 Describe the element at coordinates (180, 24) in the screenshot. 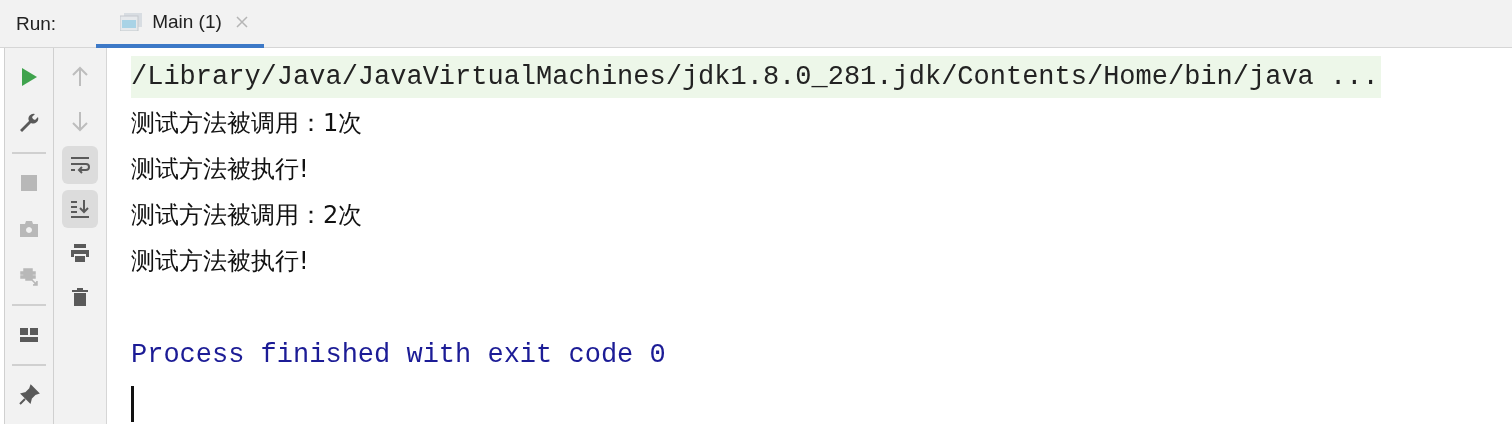

I see `run-tab: Main (1)` at that location.